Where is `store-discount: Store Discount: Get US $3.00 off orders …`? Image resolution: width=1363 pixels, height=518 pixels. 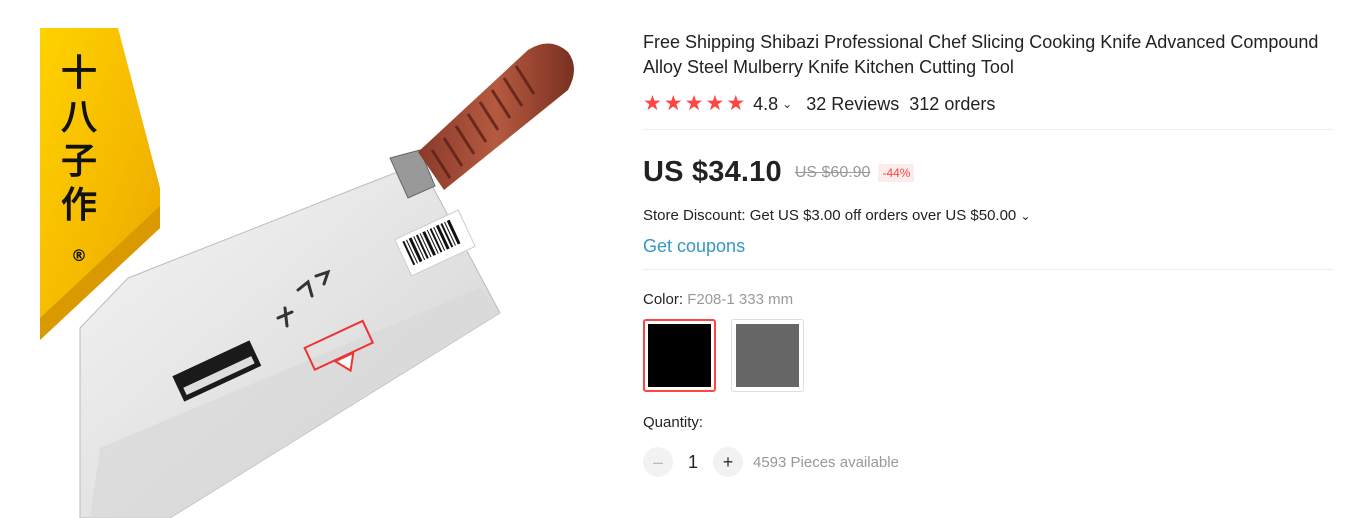 store-discount: Store Discount: Get US $3.00 off orders … is located at coordinates (988, 215).